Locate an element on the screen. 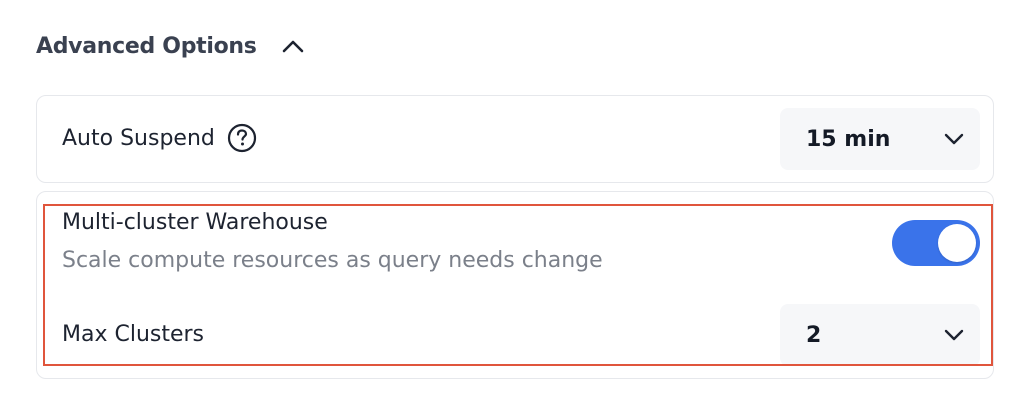 Image resolution: width=1022 pixels, height=402 pixels. chevron-up-icon is located at coordinates (293, 46).